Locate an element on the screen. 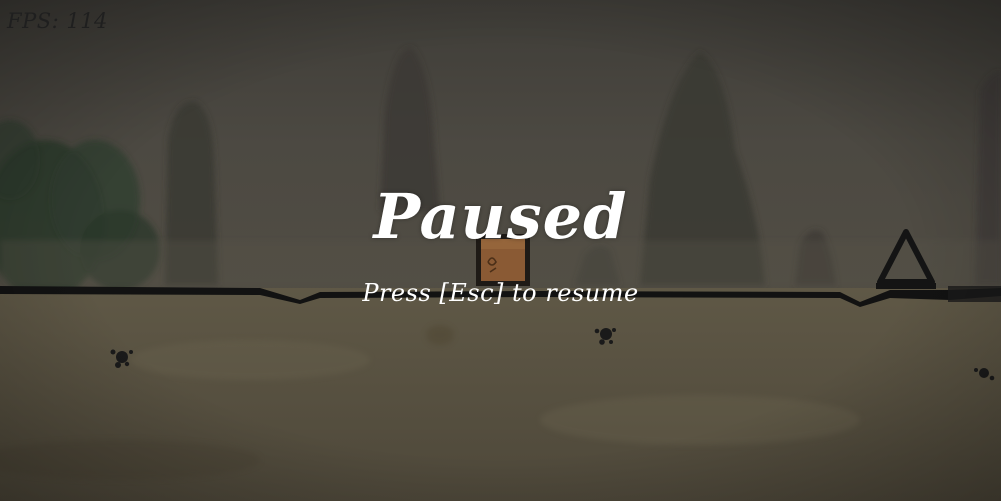  fps-counter: FPS: 114 is located at coordinates (57, 21).